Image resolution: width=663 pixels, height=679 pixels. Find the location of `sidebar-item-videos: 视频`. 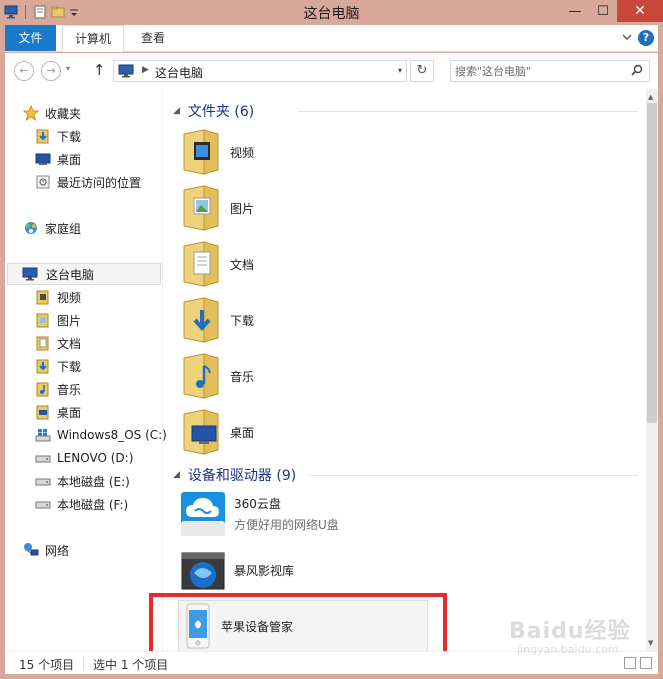

sidebar-item-videos: 视频 is located at coordinates (58, 297).